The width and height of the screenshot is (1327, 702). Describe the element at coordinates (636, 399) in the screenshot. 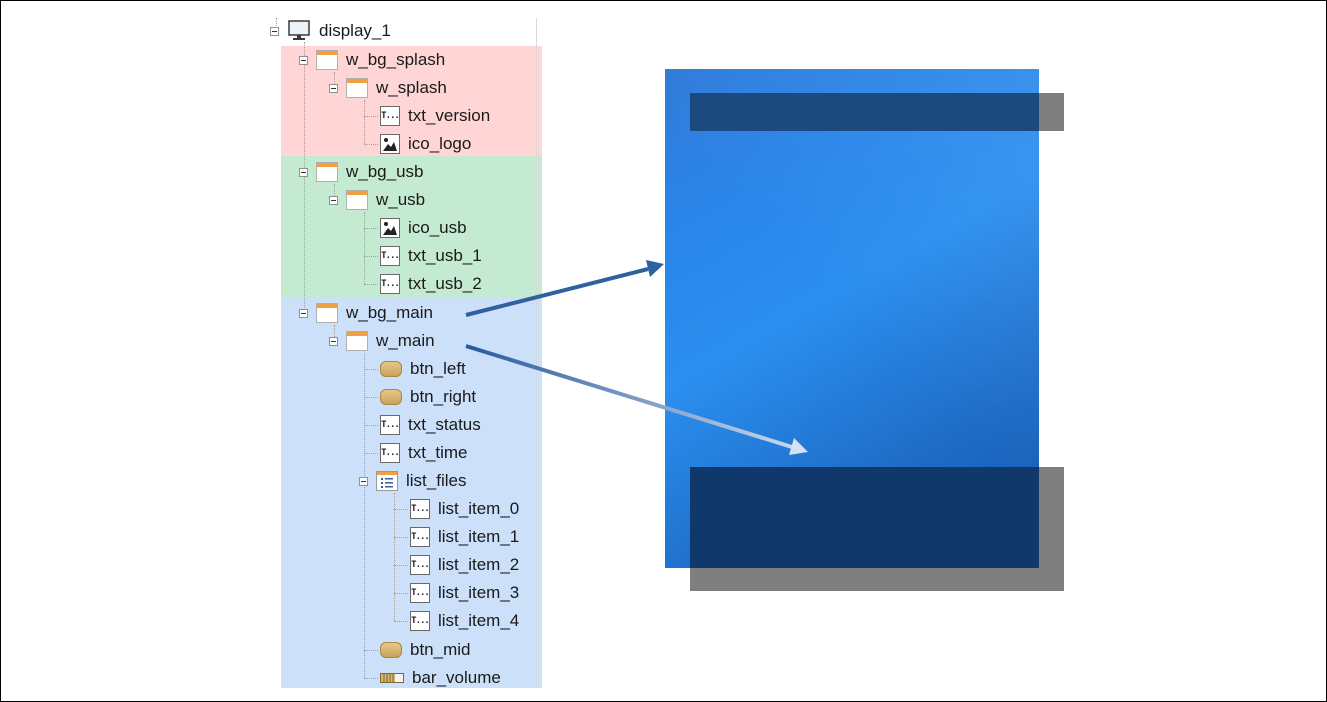

I see `arrow-w-main-to-screen` at that location.